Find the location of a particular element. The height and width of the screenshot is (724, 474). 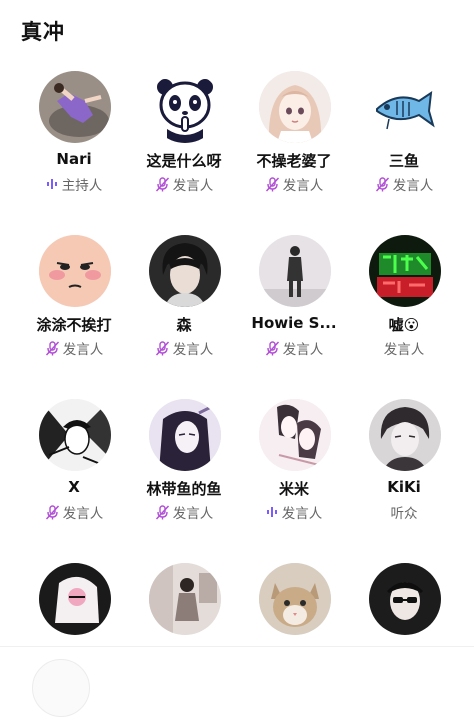

person-lying-avatar is located at coordinates (75, 107).